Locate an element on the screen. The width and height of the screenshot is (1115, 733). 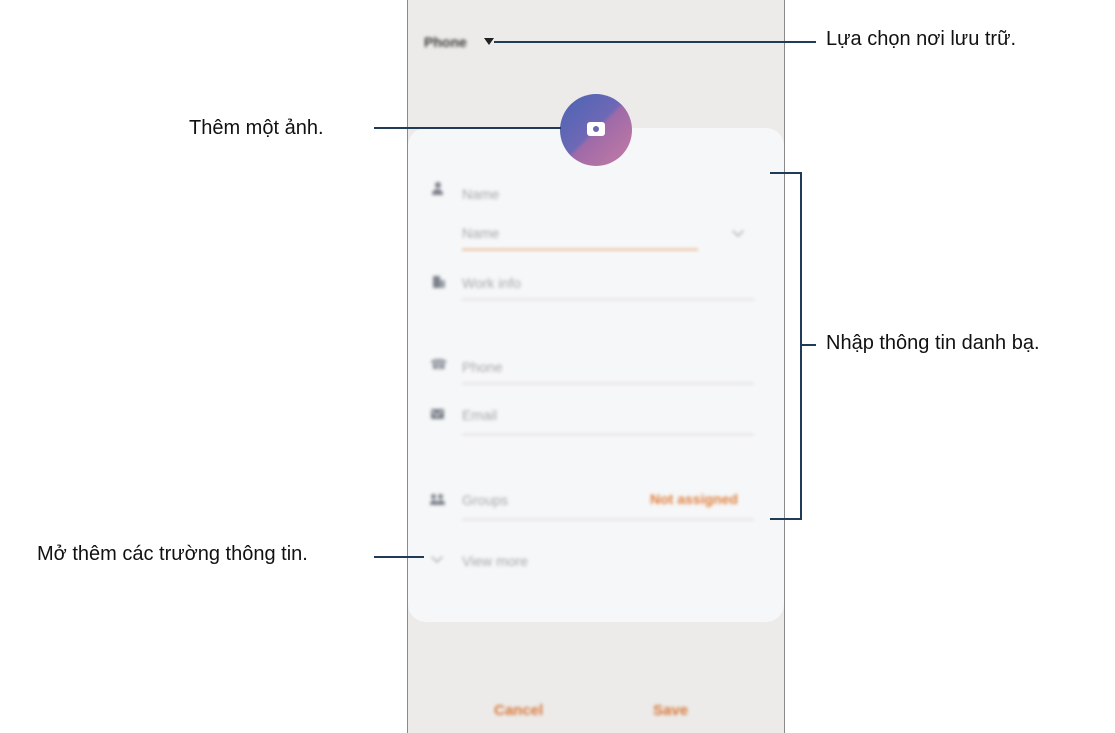
groups-label: Groups is located at coordinates (485, 500).